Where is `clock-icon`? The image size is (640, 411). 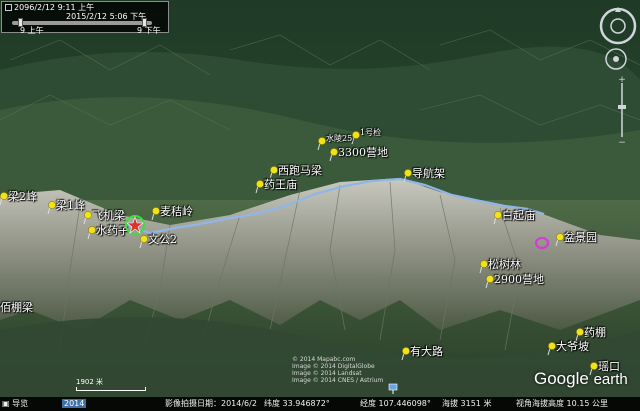
clock-icon is located at coordinates (8, 7).